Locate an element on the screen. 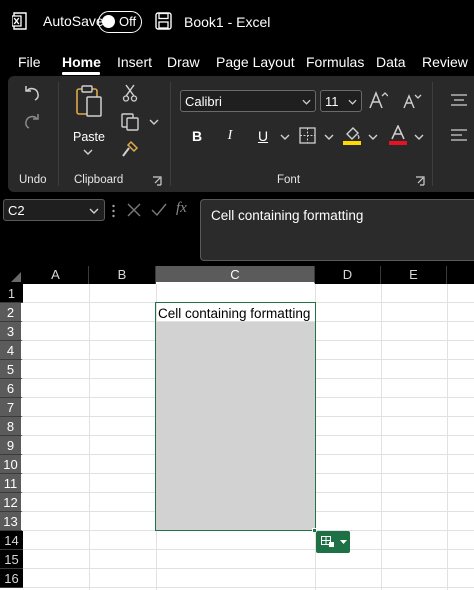  name-box-value: C2 is located at coordinates (16, 210).